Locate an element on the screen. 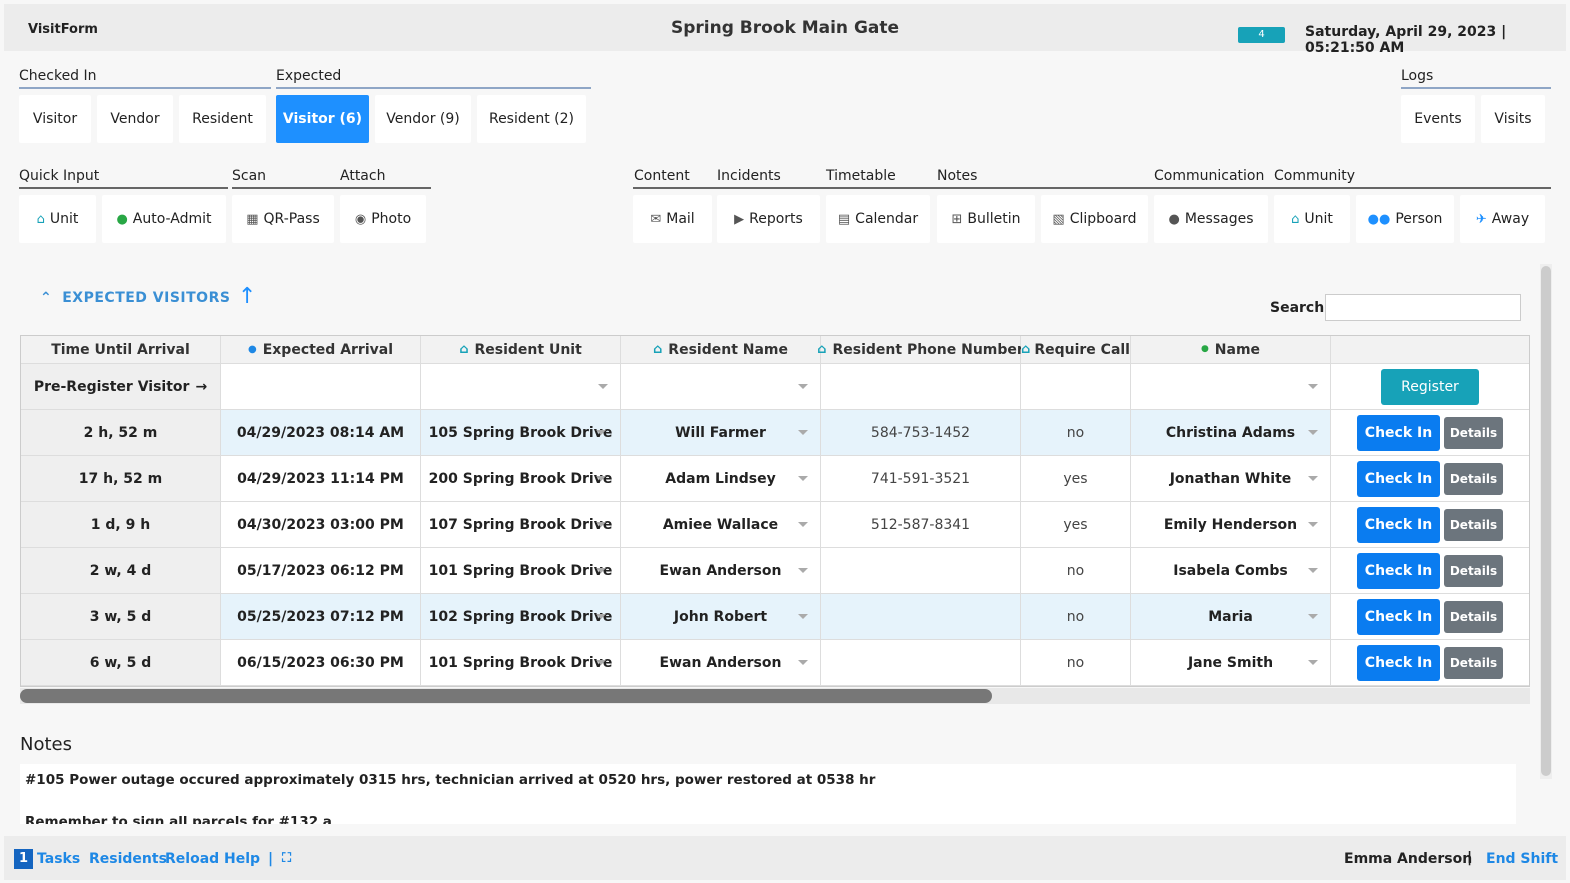 The image size is (1570, 883). calendar-button: ▤ Calendar is located at coordinates (878, 219).